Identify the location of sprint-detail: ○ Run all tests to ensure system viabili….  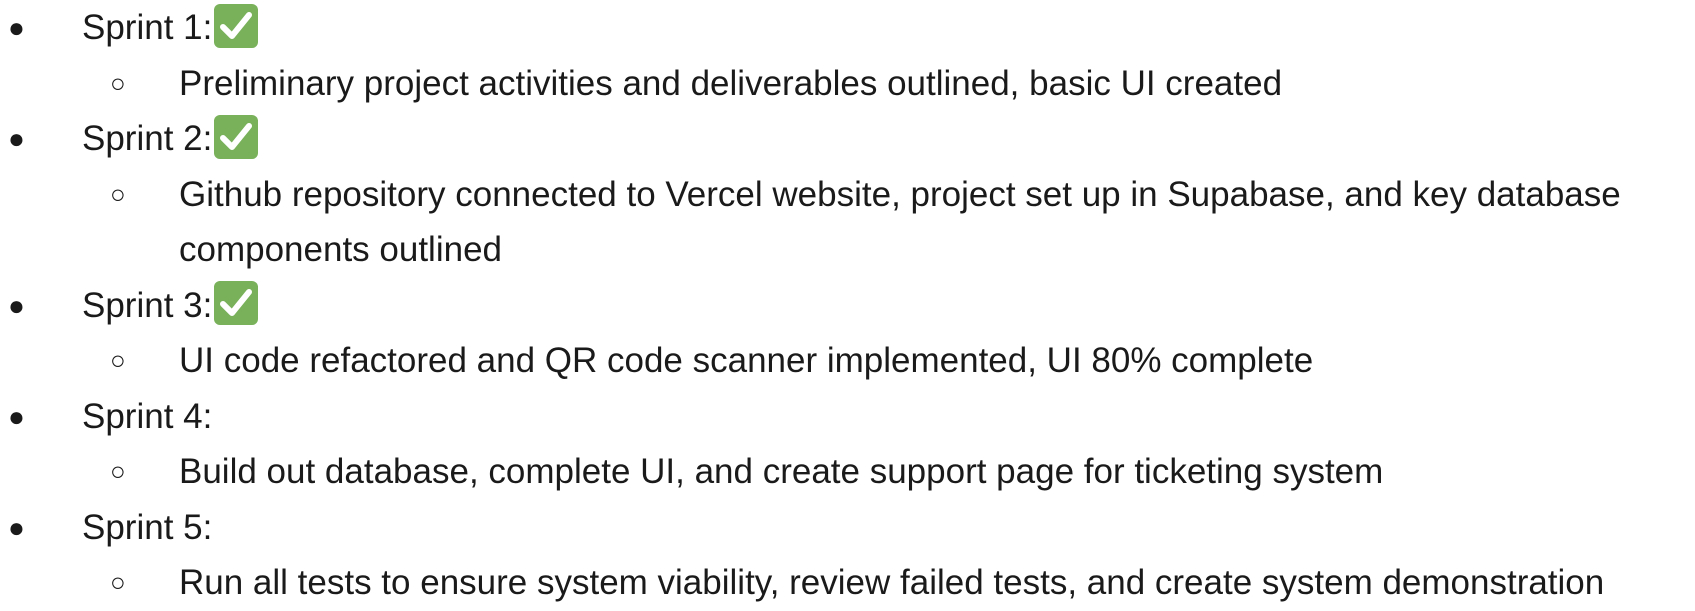
(847, 583).